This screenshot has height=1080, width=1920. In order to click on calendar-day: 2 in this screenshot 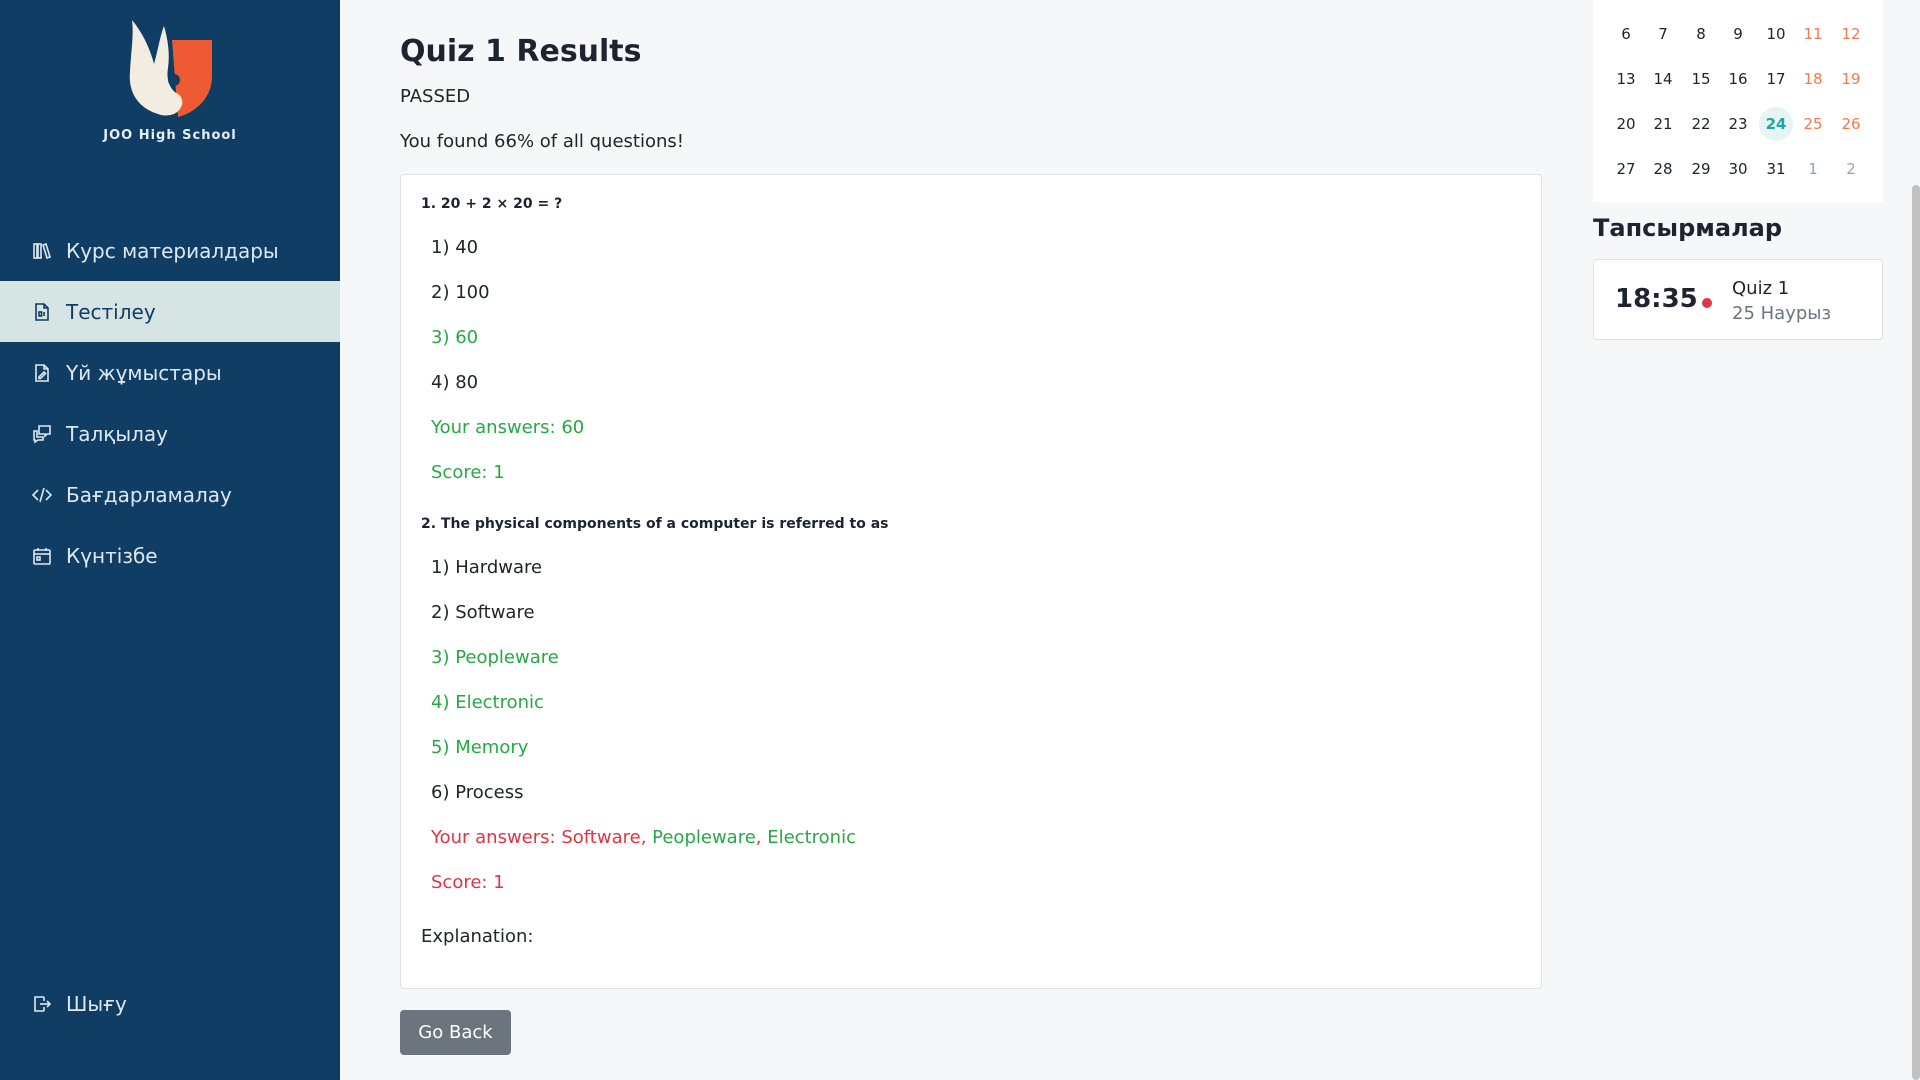, I will do `click(1851, 169)`.